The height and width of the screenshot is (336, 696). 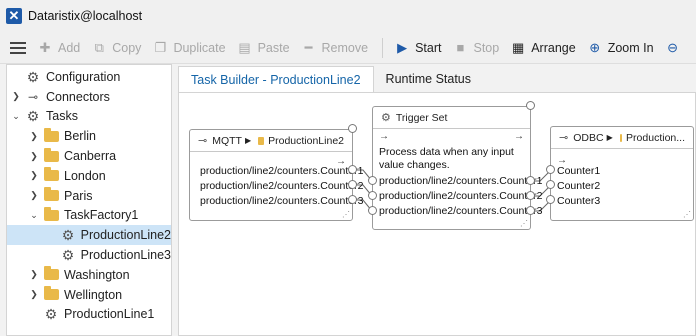 What do you see at coordinates (306, 140) in the screenshot?
I see `mqtt-name-label: ProductionLine2` at bounding box center [306, 140].